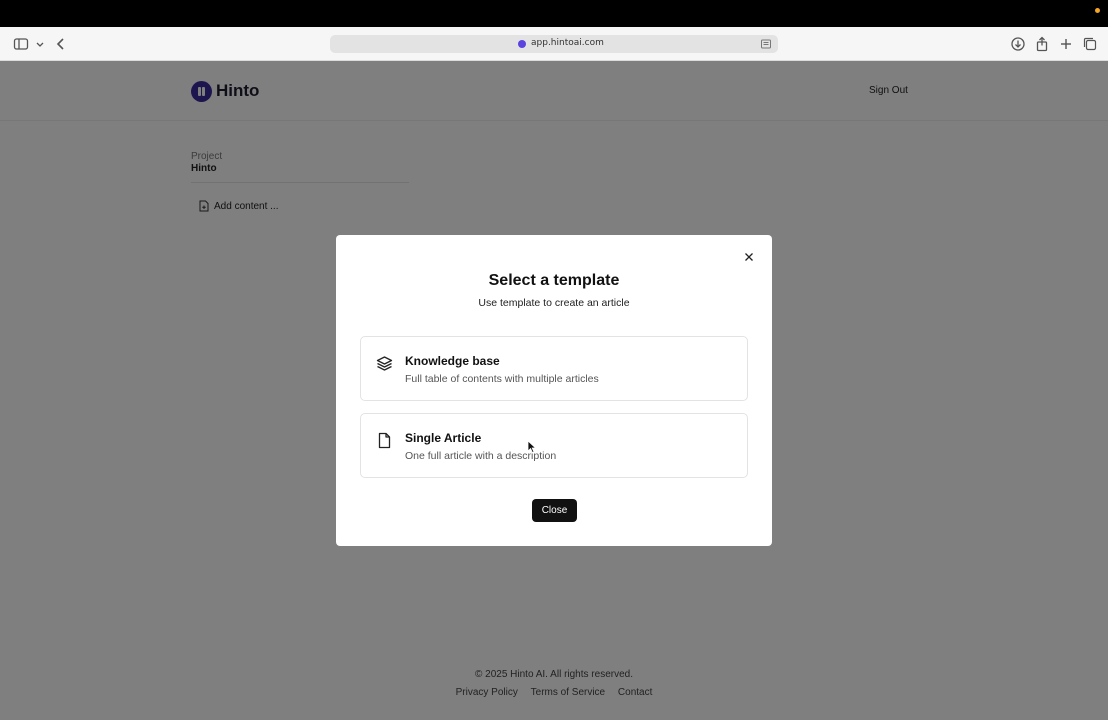  Describe the element at coordinates (522, 44) in the screenshot. I see `site-favicon-icon` at that location.